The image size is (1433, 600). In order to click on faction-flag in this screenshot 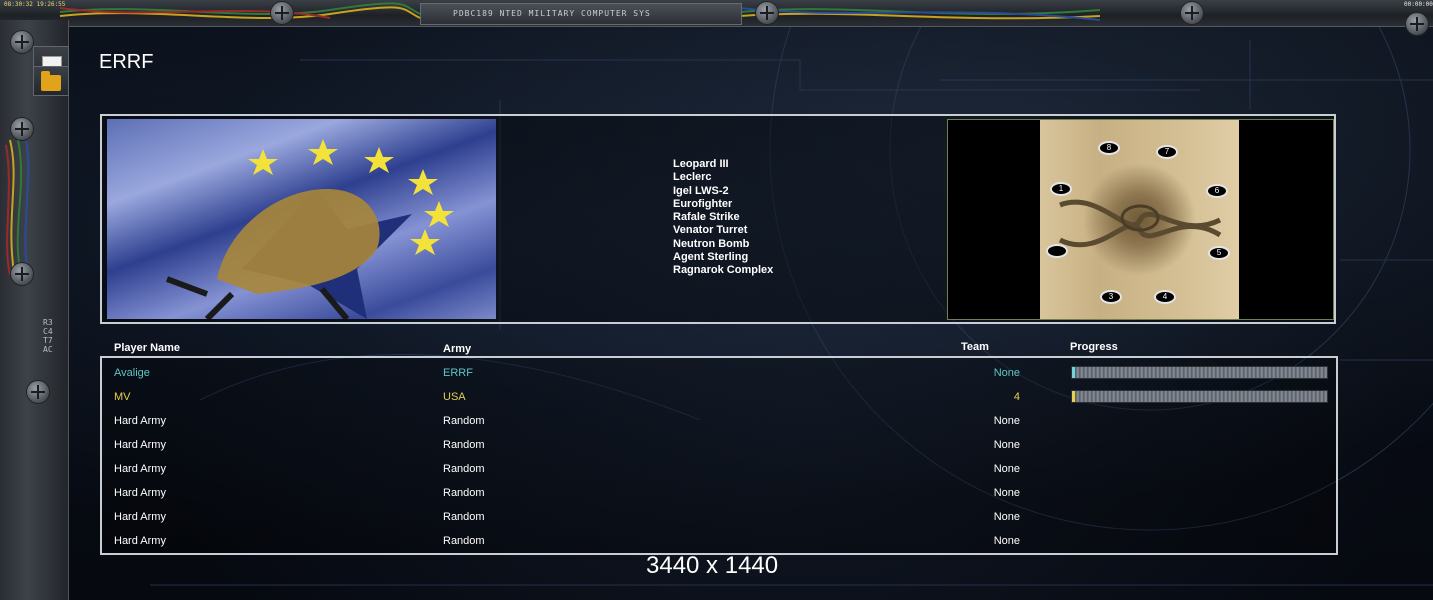, I will do `click(301, 219)`.